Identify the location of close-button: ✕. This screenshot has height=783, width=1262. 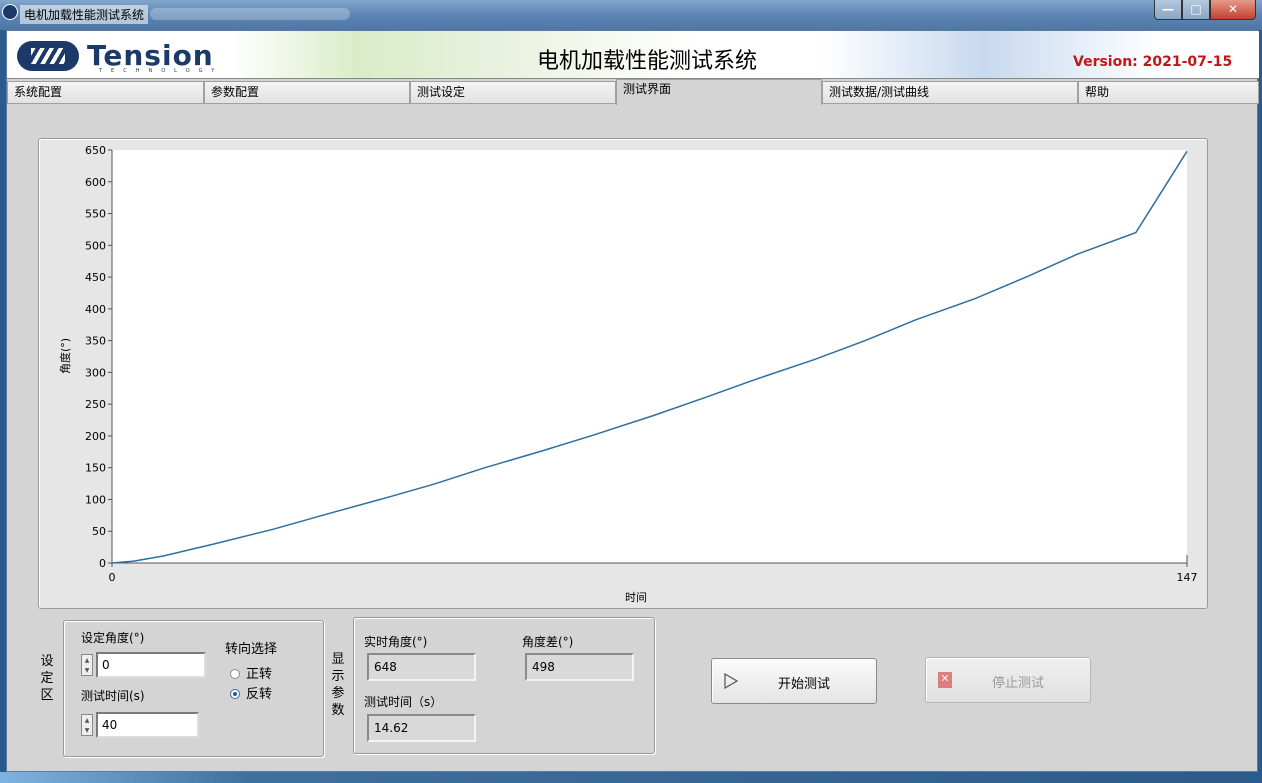
(1233, 10).